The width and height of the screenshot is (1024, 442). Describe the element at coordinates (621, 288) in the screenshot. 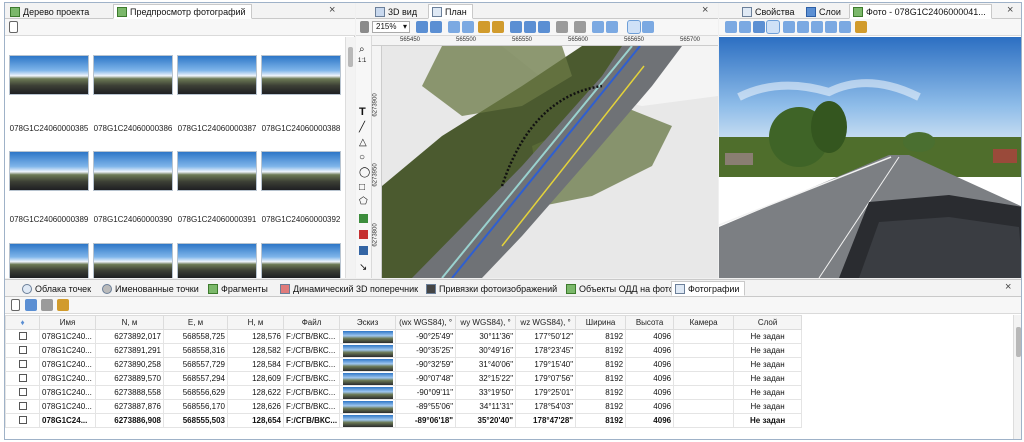

I see `tab-odd-objects: Объекты ОДД на фото` at that location.